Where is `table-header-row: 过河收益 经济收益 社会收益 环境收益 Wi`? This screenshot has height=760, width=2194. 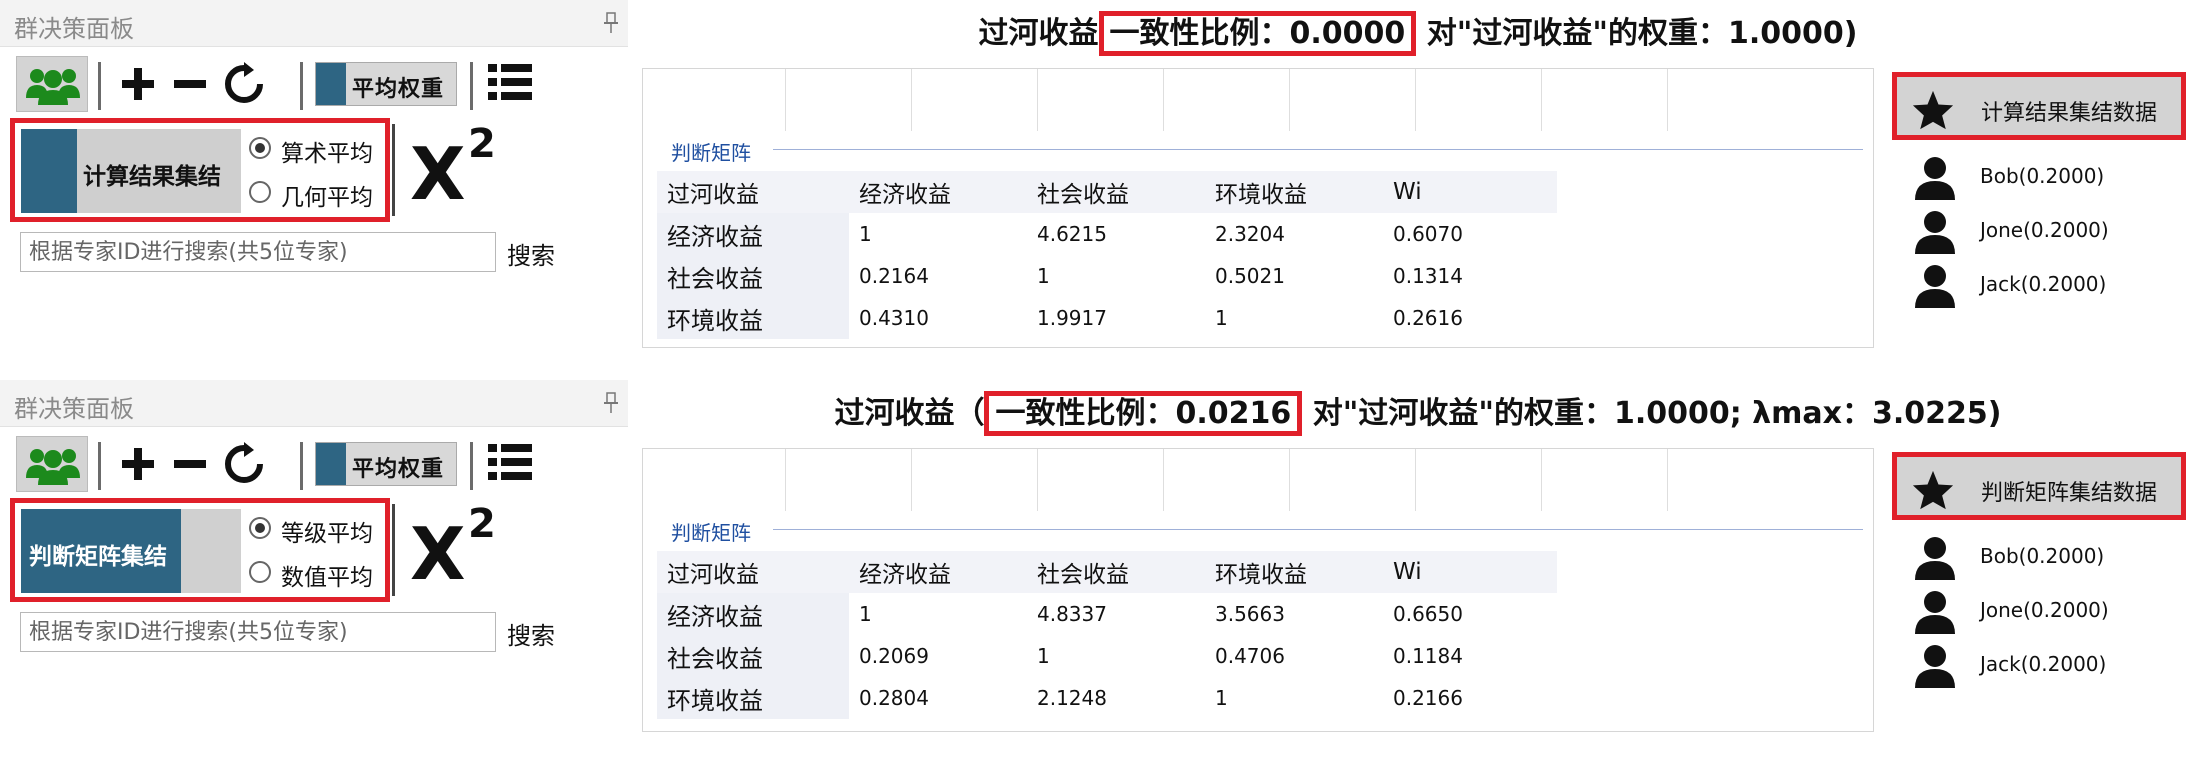 table-header-row: 过河收益 经济收益 社会收益 环境收益 Wi is located at coordinates (1107, 572).